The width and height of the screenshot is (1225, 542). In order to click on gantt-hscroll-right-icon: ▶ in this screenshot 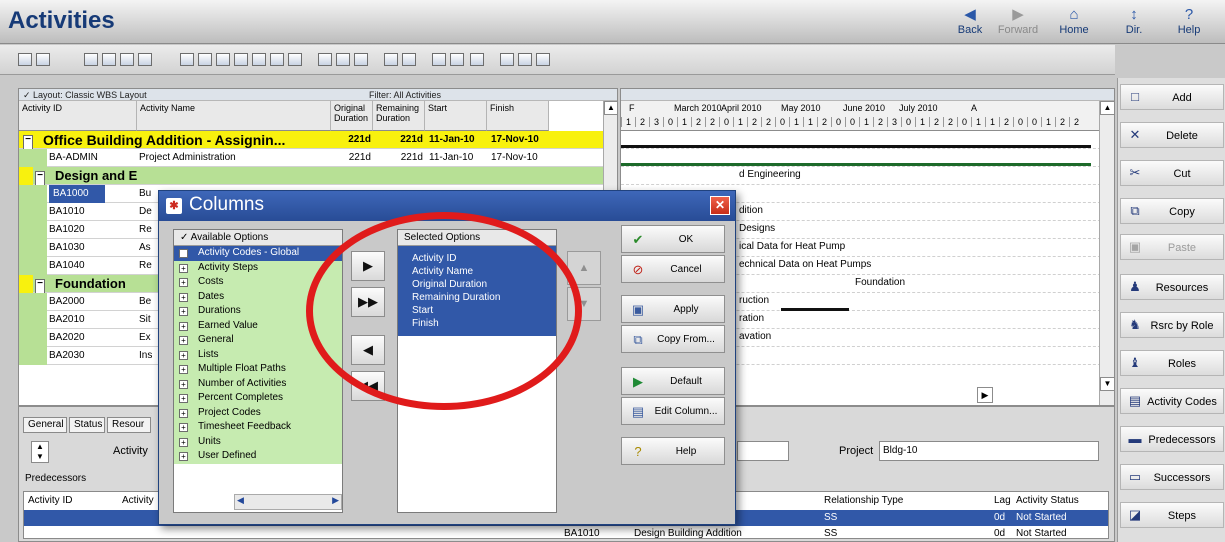, I will do `click(985, 395)`.